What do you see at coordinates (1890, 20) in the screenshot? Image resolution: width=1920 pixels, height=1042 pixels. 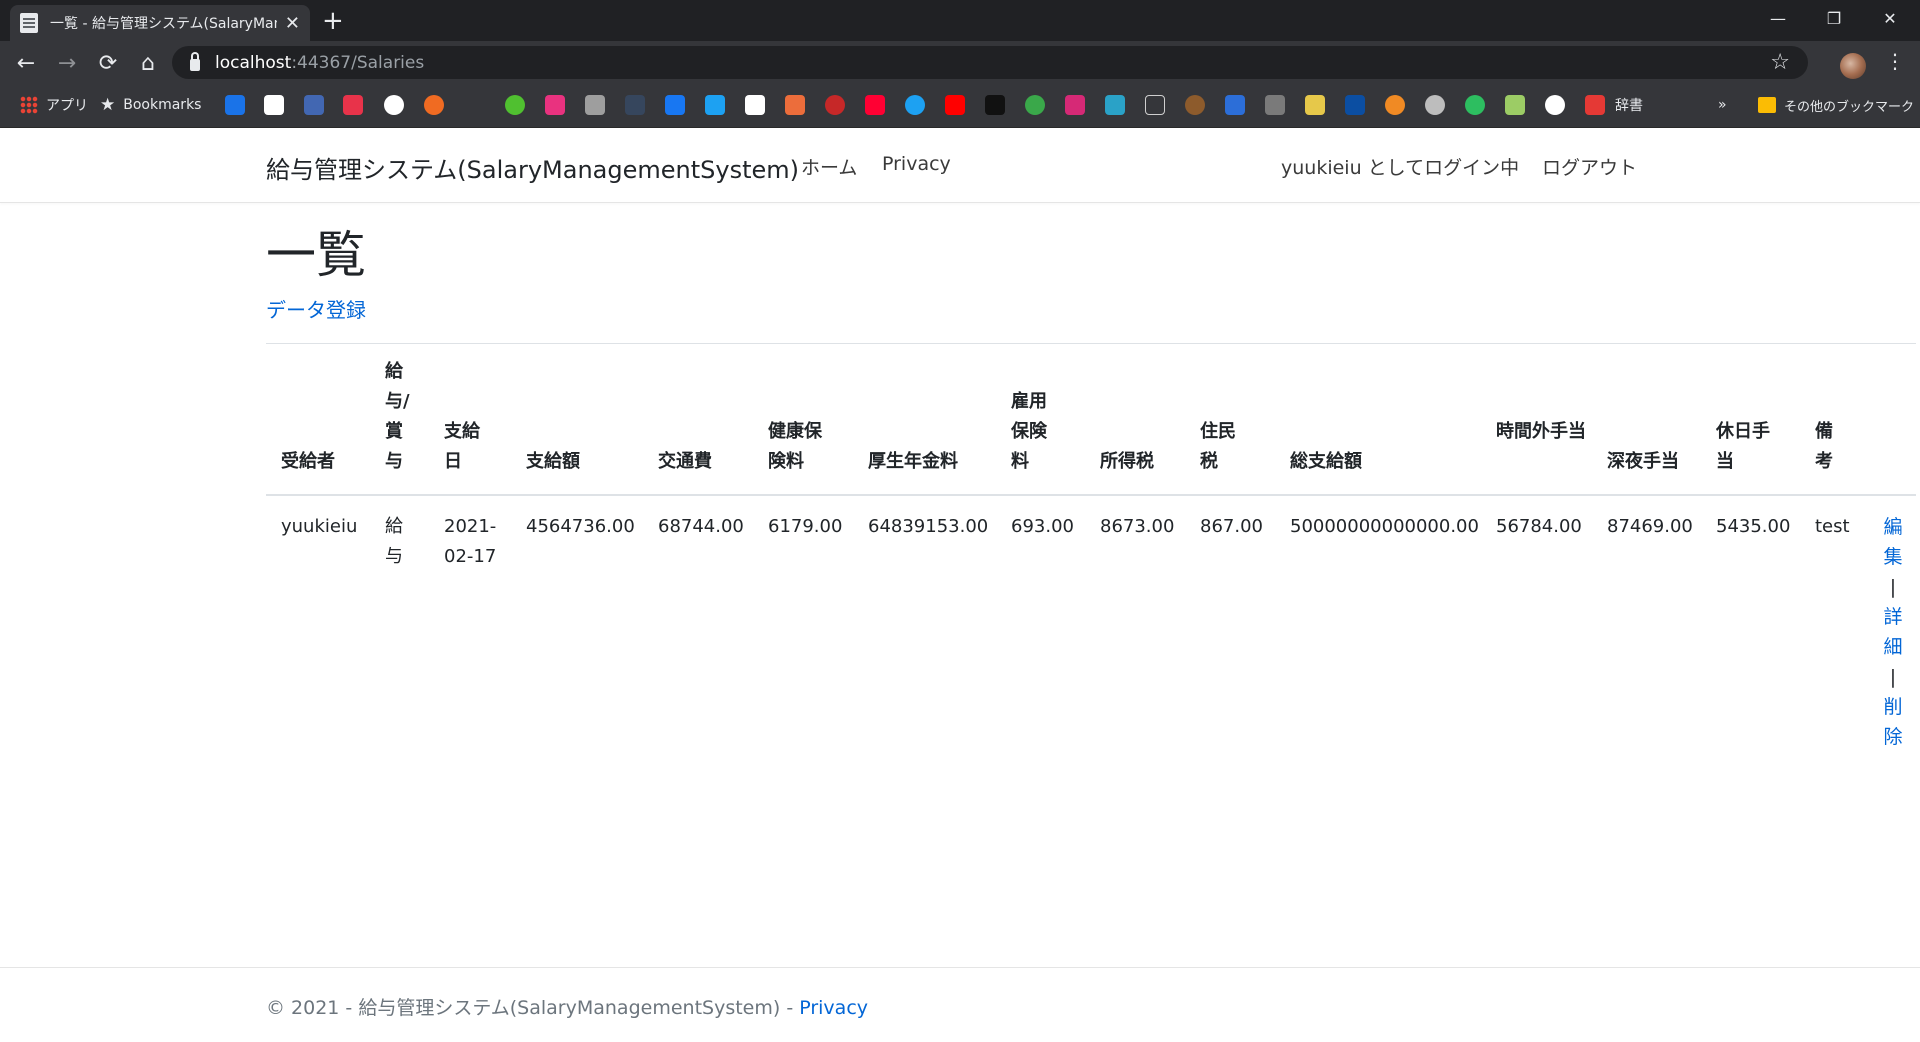 I see `close-window-button: ✕` at bounding box center [1890, 20].